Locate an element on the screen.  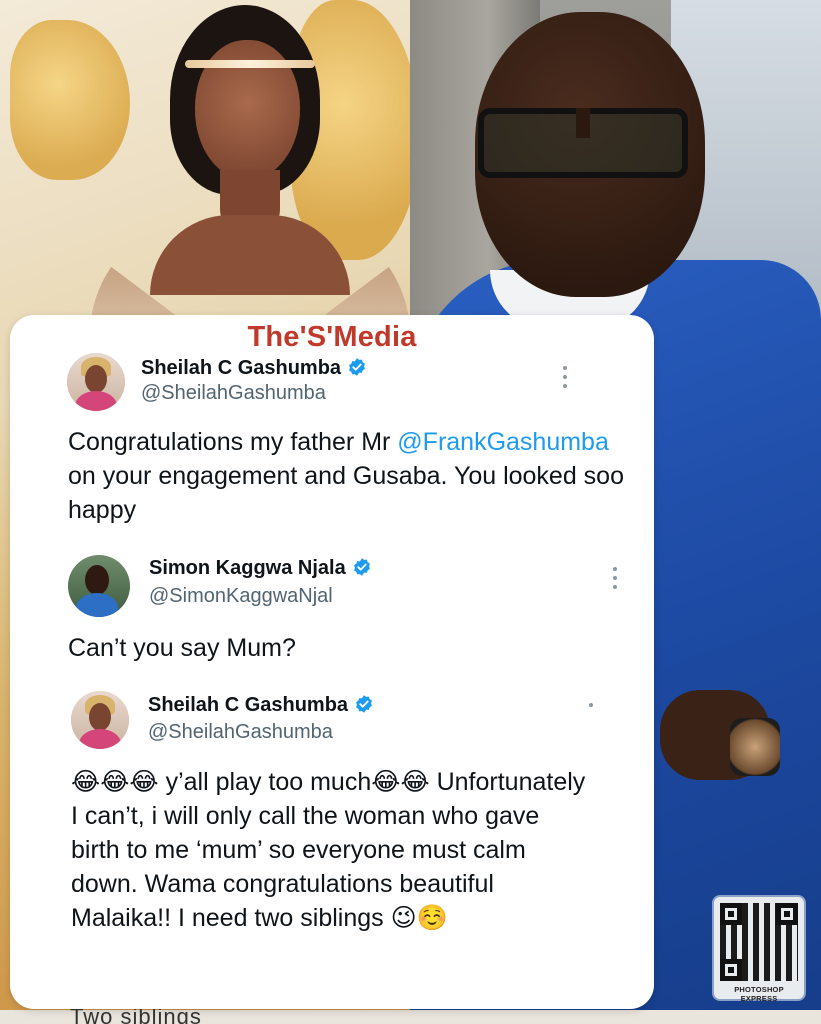
woman-headband is located at coordinates (250, 64).